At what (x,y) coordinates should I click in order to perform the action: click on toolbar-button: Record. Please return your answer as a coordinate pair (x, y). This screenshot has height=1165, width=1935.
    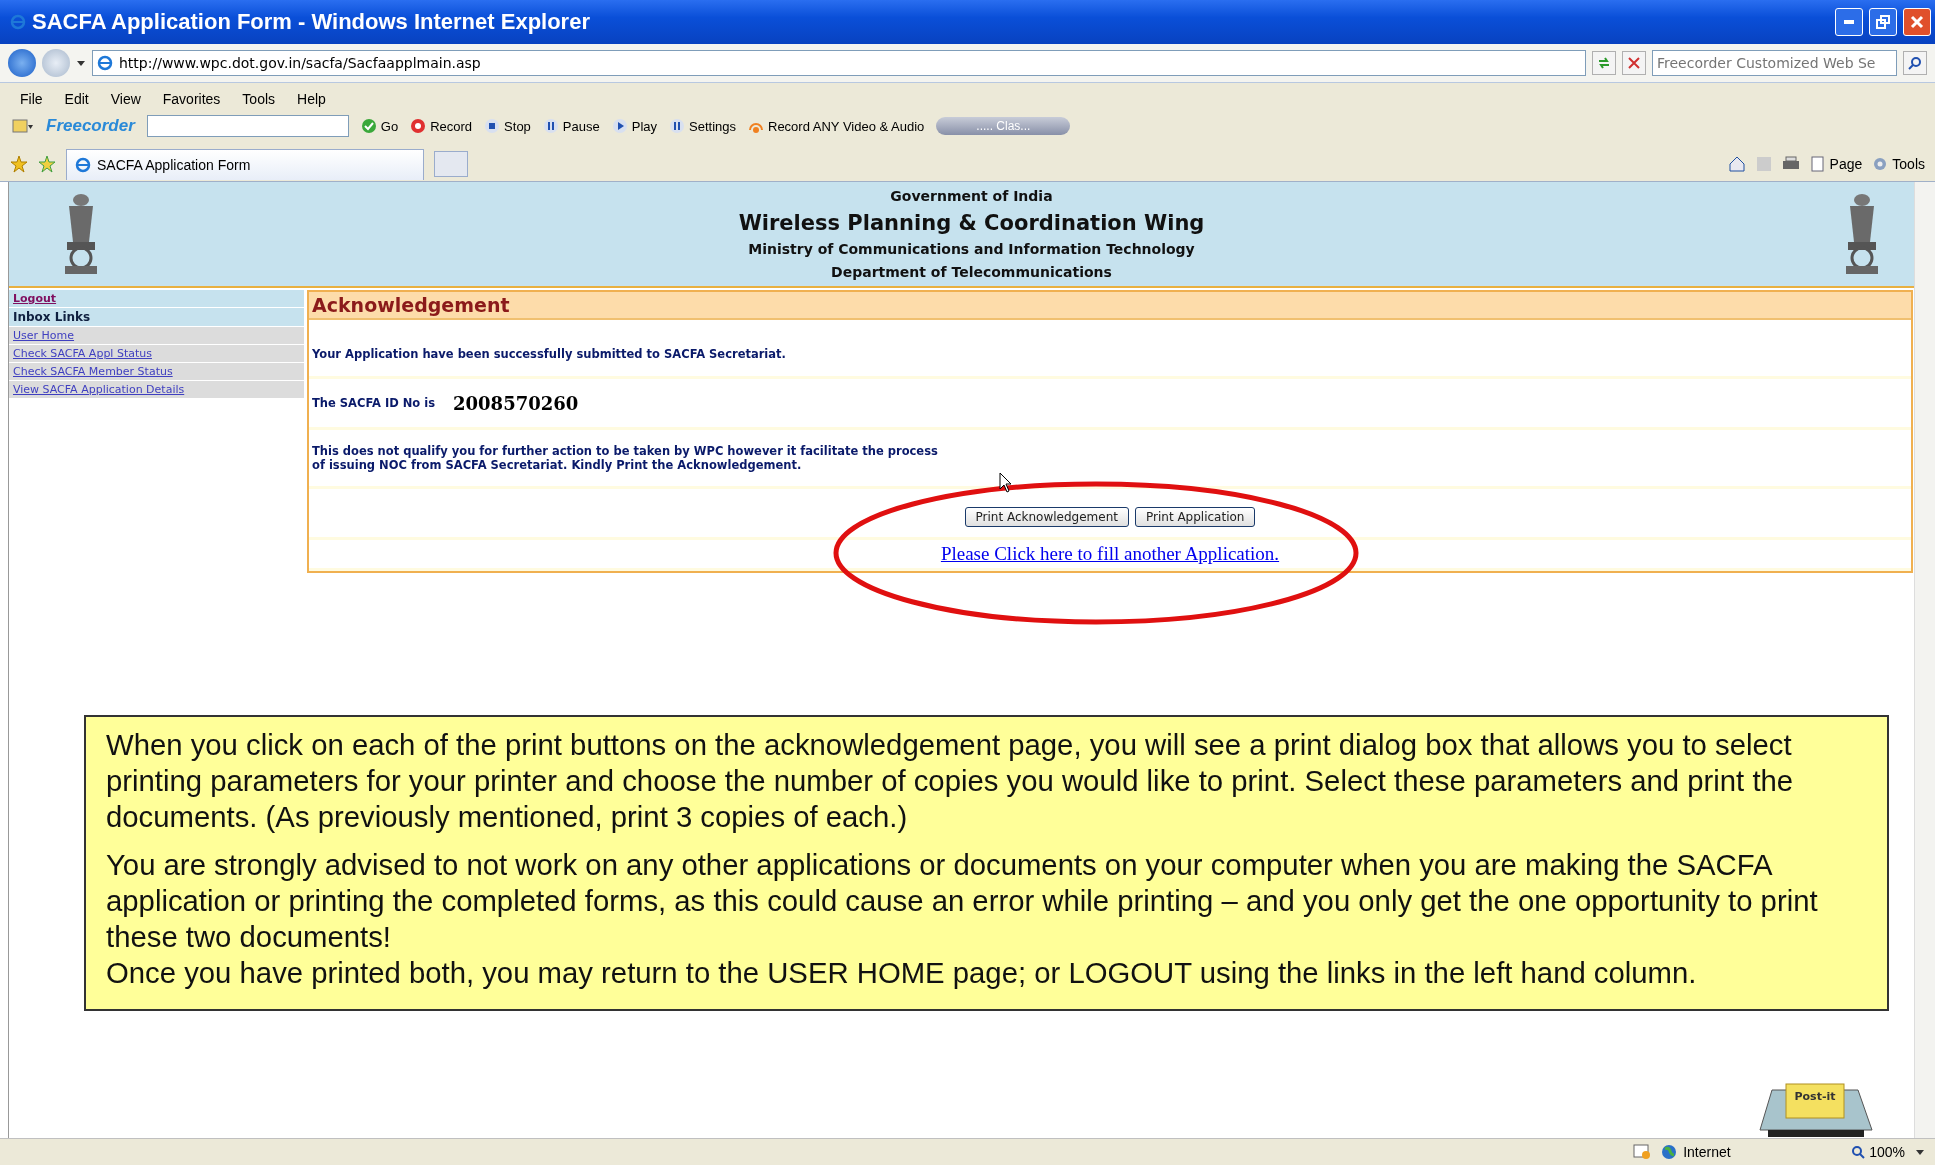
    Looking at the image, I should click on (441, 126).